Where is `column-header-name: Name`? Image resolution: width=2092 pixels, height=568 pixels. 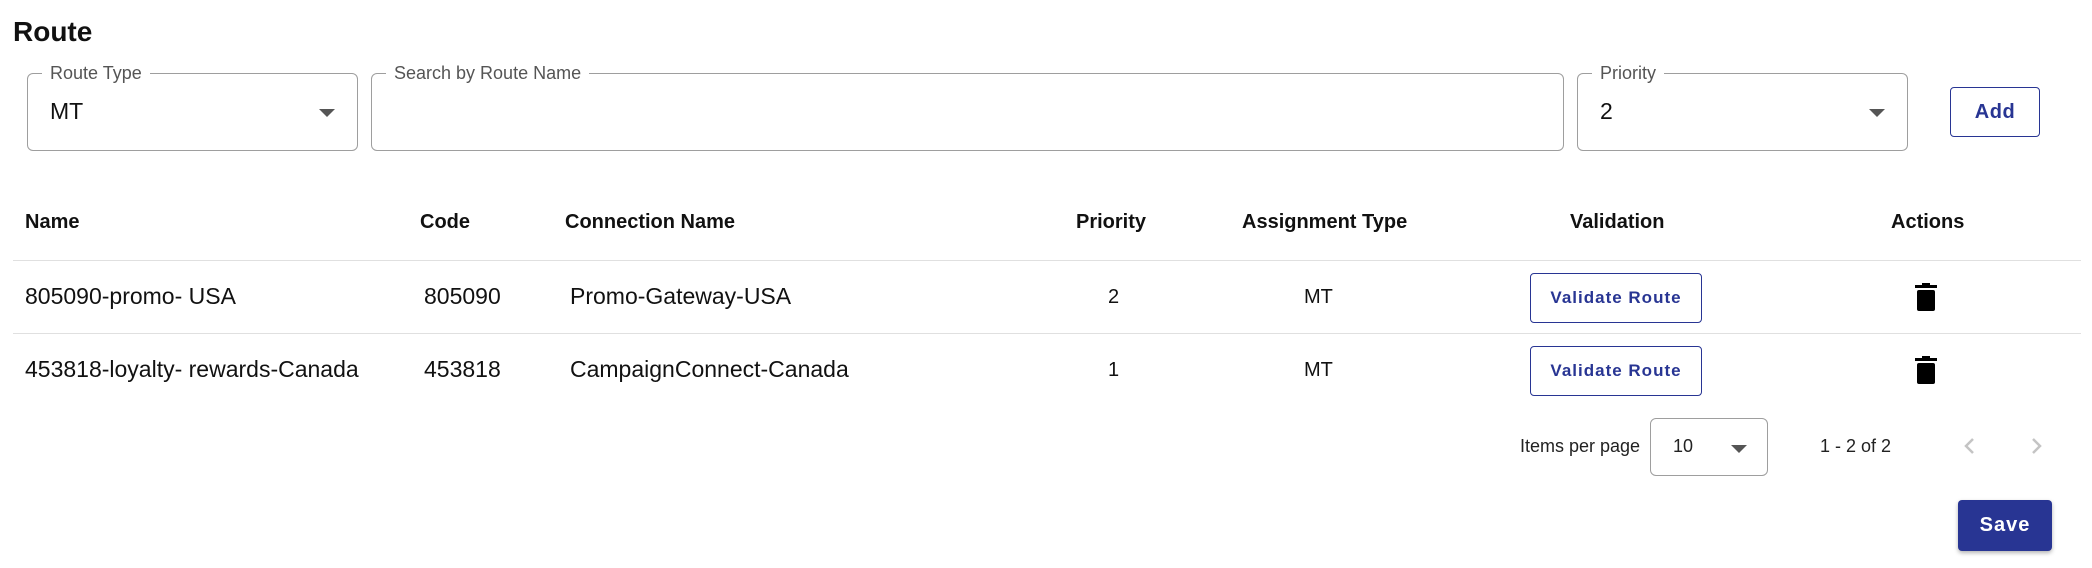
column-header-name: Name is located at coordinates (52, 222).